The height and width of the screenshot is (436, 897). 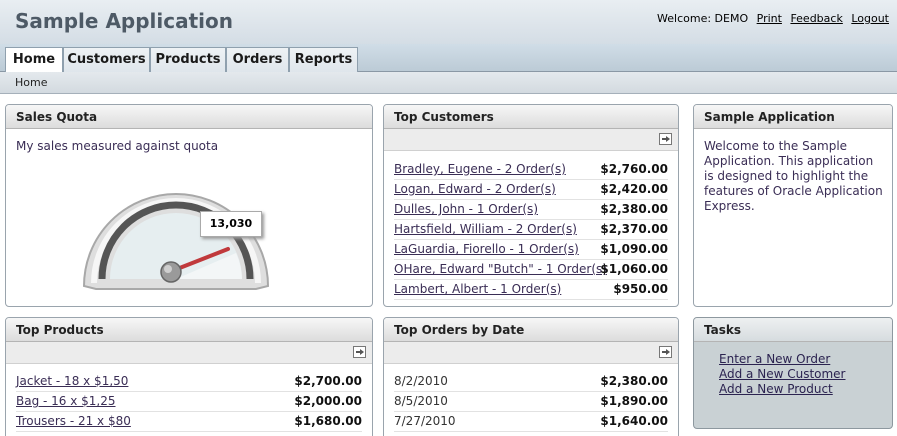 What do you see at coordinates (640, 289) in the screenshot?
I see `row-amount: $950.00` at bounding box center [640, 289].